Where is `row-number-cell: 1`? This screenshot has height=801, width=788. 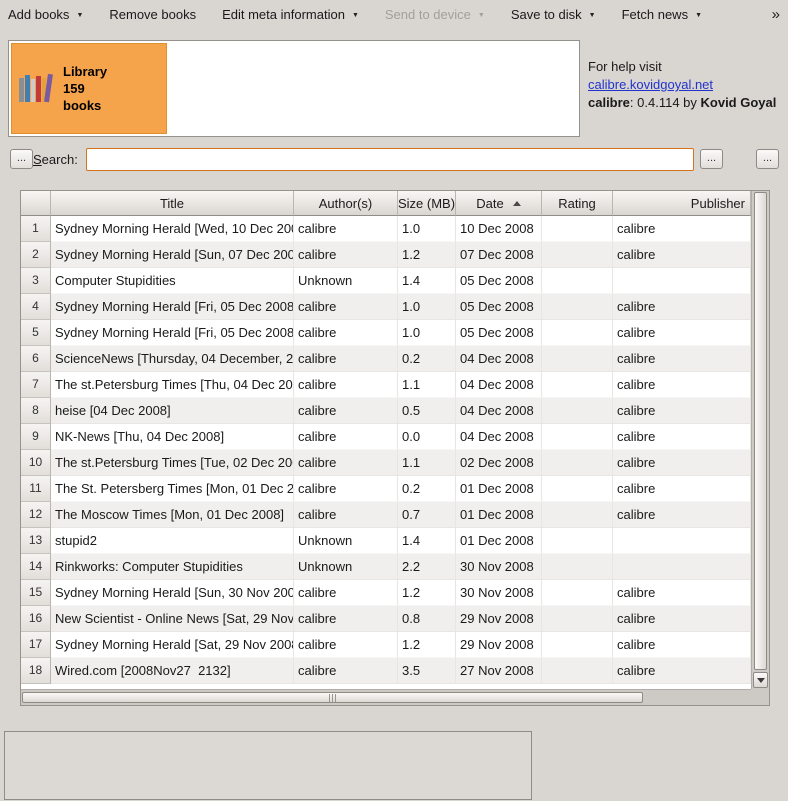
row-number-cell: 1 is located at coordinates (36, 229).